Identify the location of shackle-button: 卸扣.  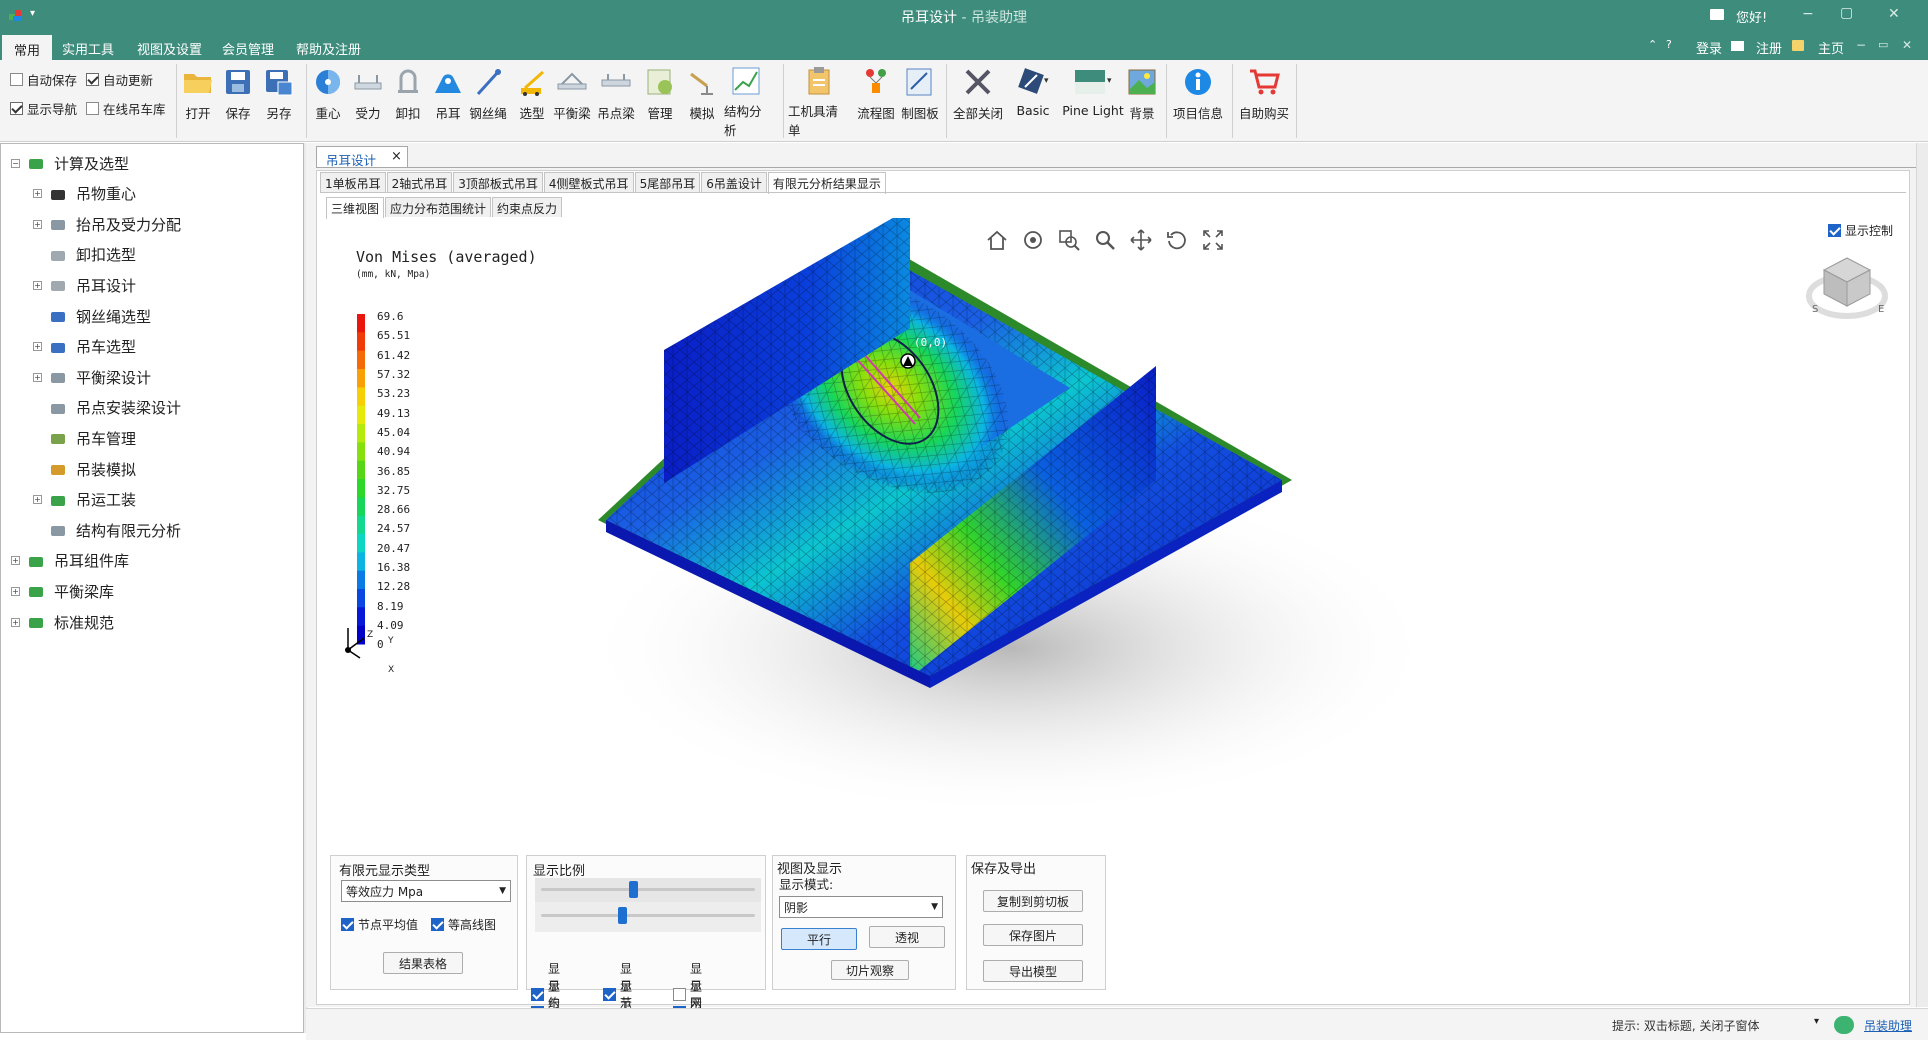
(408, 101).